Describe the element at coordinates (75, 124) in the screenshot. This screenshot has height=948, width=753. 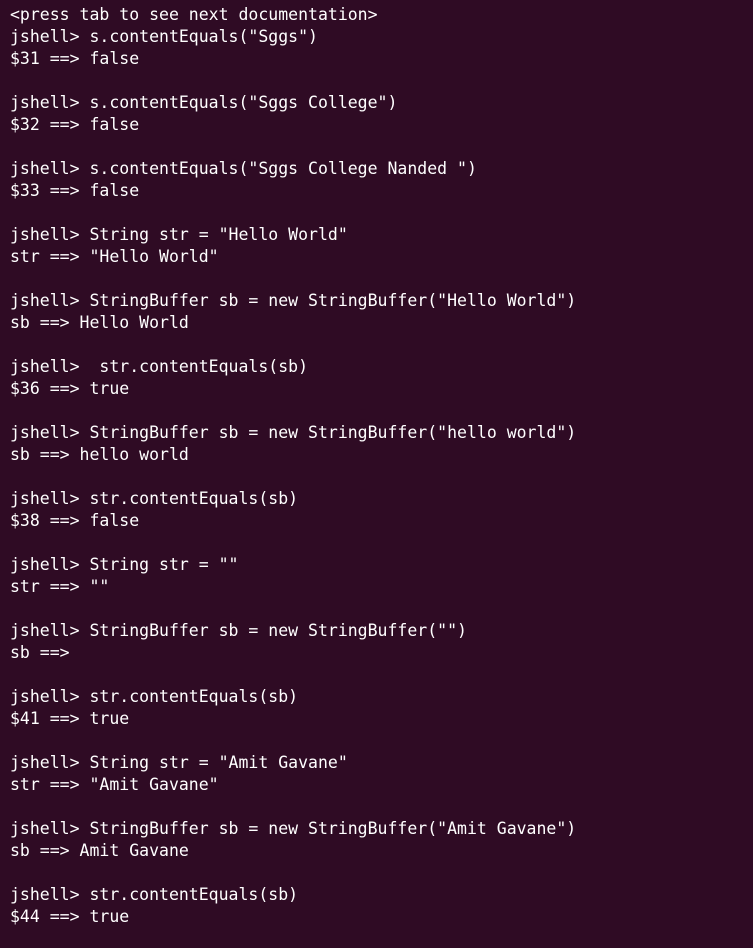
I see `terminal-line: $32 ==> false` at that location.